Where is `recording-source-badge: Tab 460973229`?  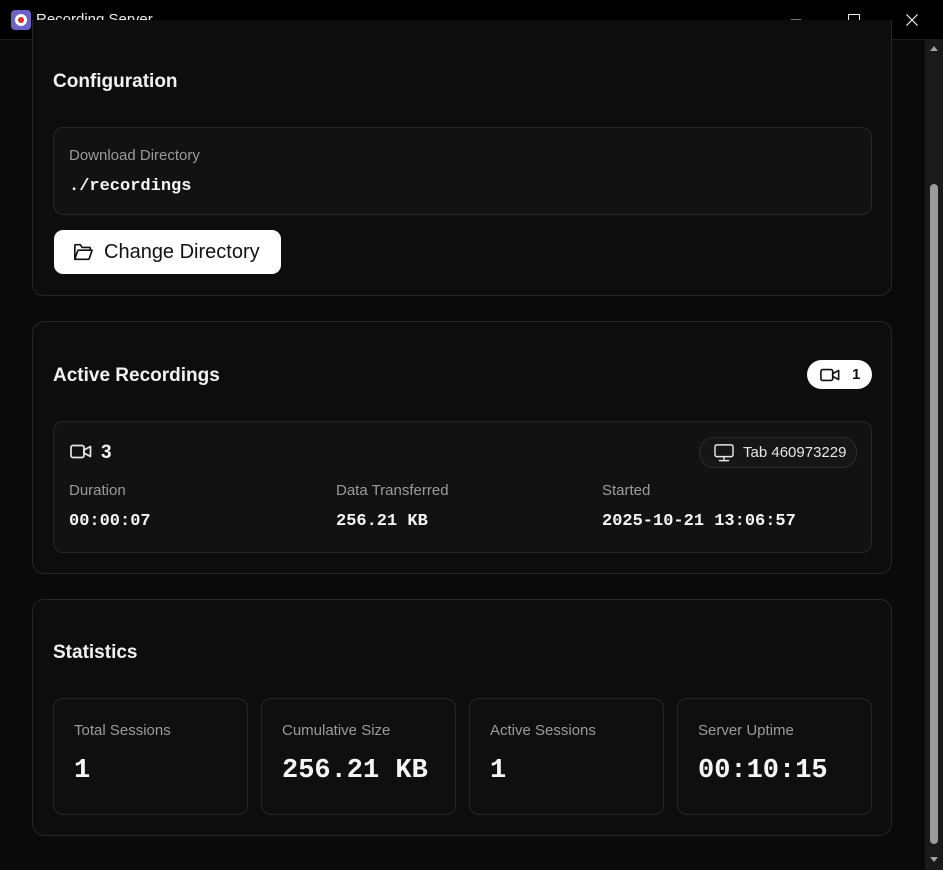 recording-source-badge: Tab 460973229 is located at coordinates (778, 452).